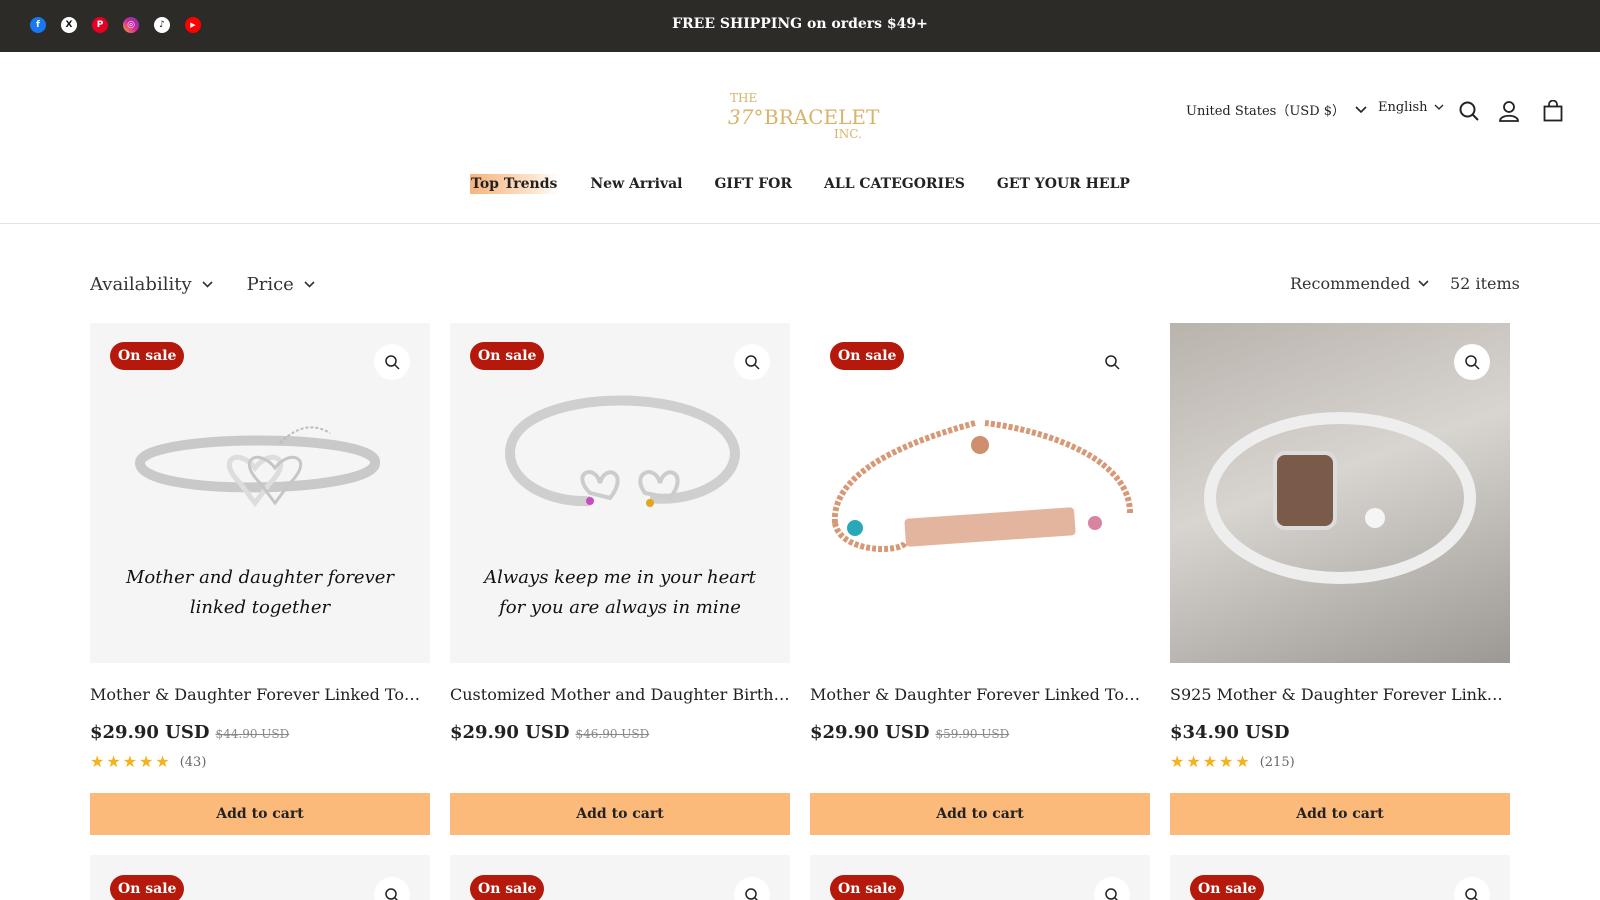 This screenshot has height=900, width=1600. What do you see at coordinates (270, 284) in the screenshot?
I see `price-label: Price` at bounding box center [270, 284].